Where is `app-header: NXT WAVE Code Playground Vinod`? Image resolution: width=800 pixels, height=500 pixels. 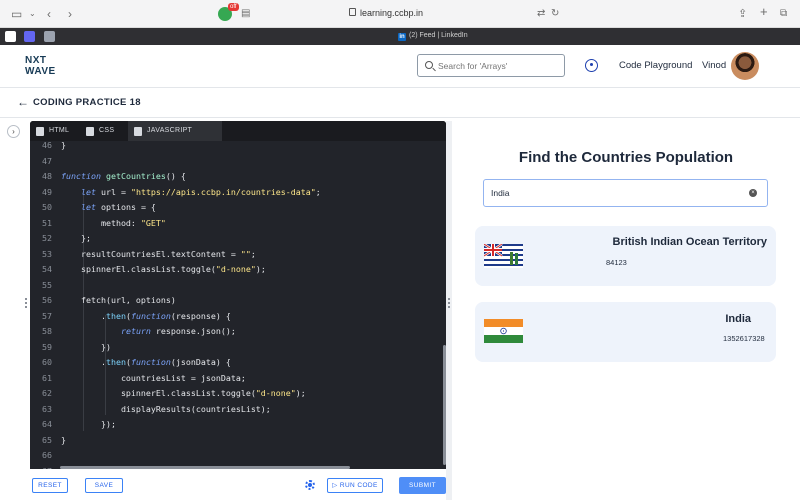
app-header: NXT WAVE Code Playground Vinod is located at coordinates (400, 66).